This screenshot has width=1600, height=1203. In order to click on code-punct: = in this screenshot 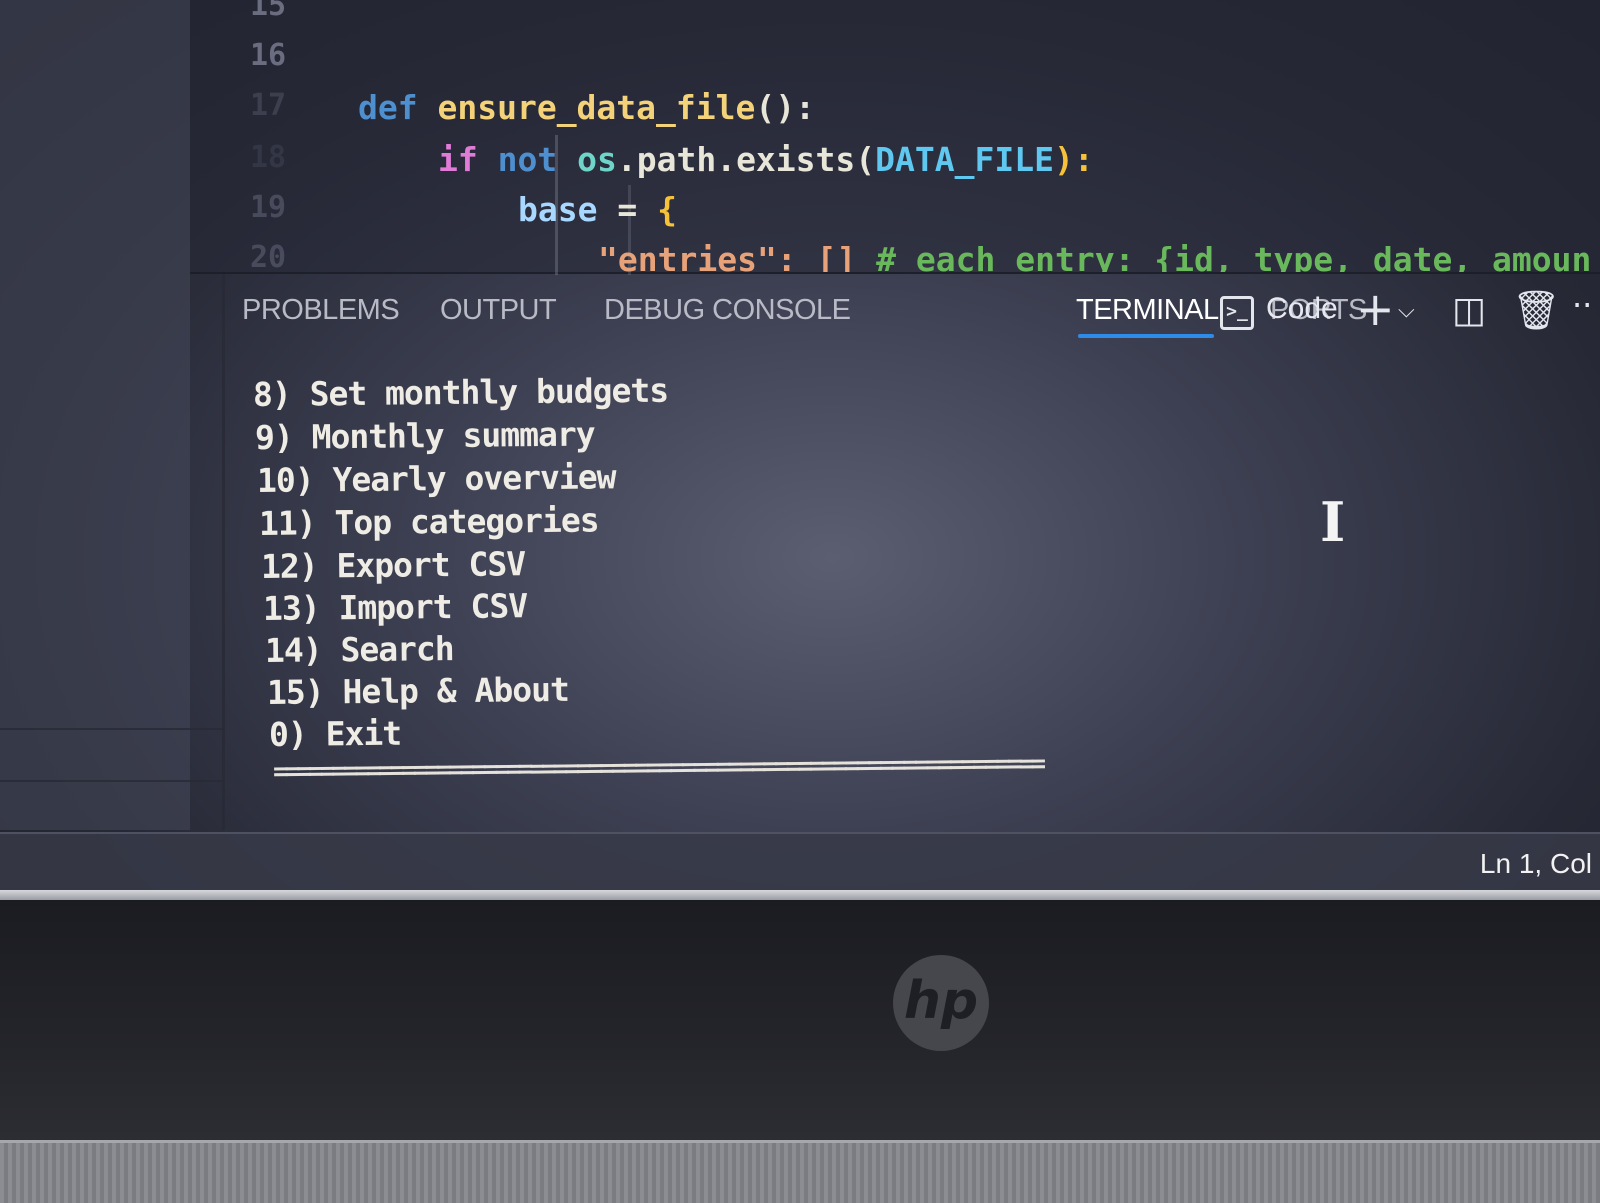, I will do `click(627, 209)`.